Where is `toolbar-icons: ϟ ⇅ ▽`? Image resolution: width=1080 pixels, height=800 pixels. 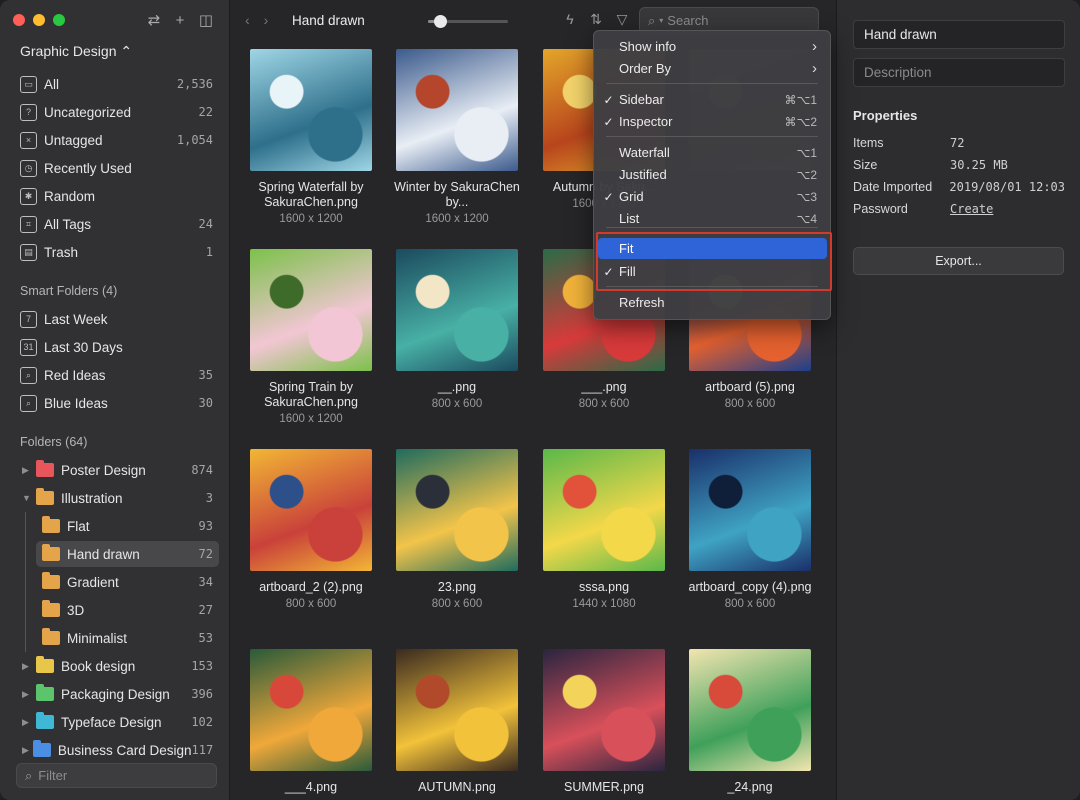 toolbar-icons: ϟ ⇅ ▽ is located at coordinates (596, 19).